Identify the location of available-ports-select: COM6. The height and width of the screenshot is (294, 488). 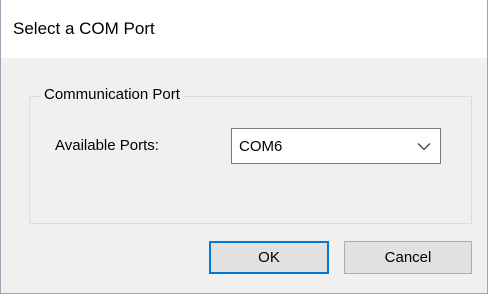
(336, 146).